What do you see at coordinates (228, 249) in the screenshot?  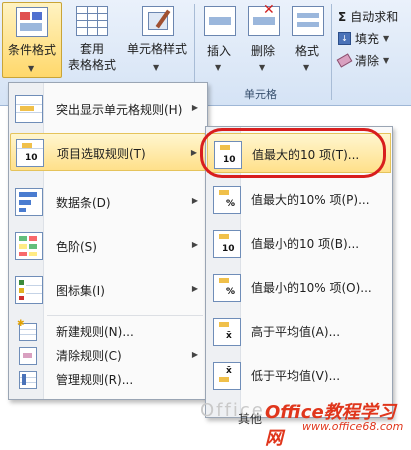 I see `icon-text: 10` at bounding box center [228, 249].